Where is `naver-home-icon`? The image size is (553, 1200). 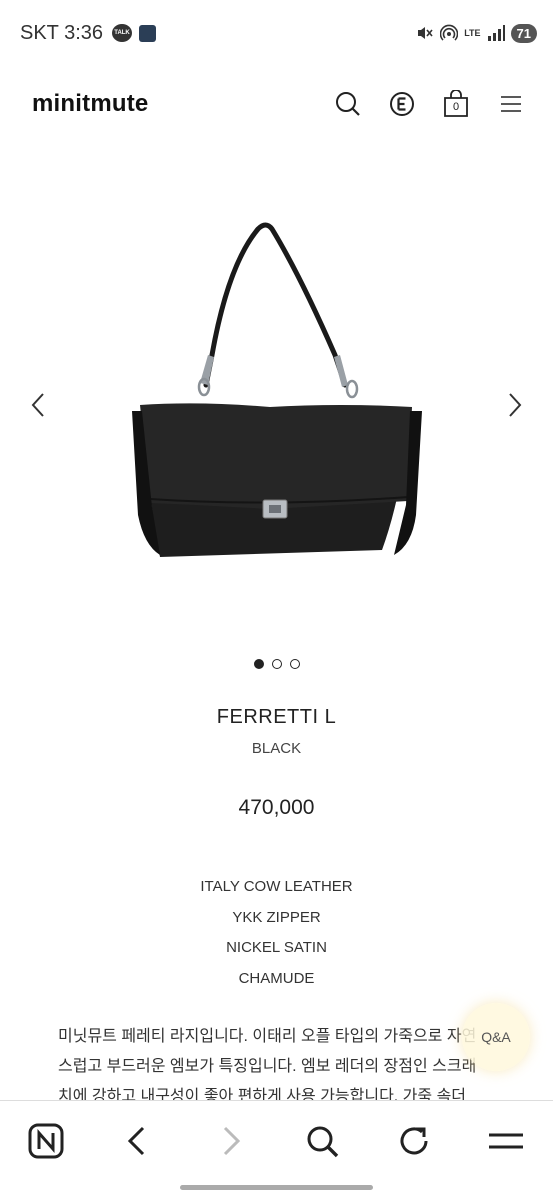
naver-home-icon is located at coordinates (46, 1141).